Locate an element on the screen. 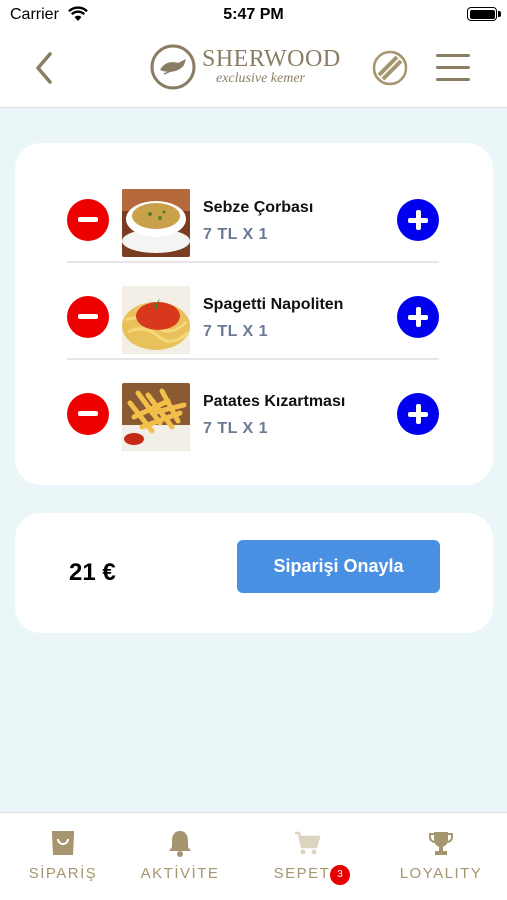 The image size is (507, 900). logo-name: SHERWOOD is located at coordinates (271, 59).